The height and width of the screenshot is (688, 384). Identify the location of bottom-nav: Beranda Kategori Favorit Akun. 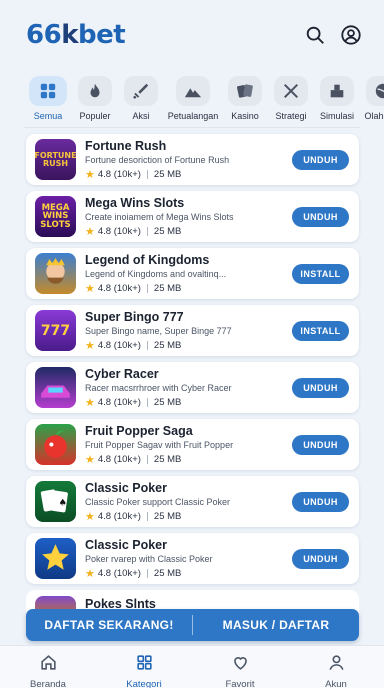
(192, 666).